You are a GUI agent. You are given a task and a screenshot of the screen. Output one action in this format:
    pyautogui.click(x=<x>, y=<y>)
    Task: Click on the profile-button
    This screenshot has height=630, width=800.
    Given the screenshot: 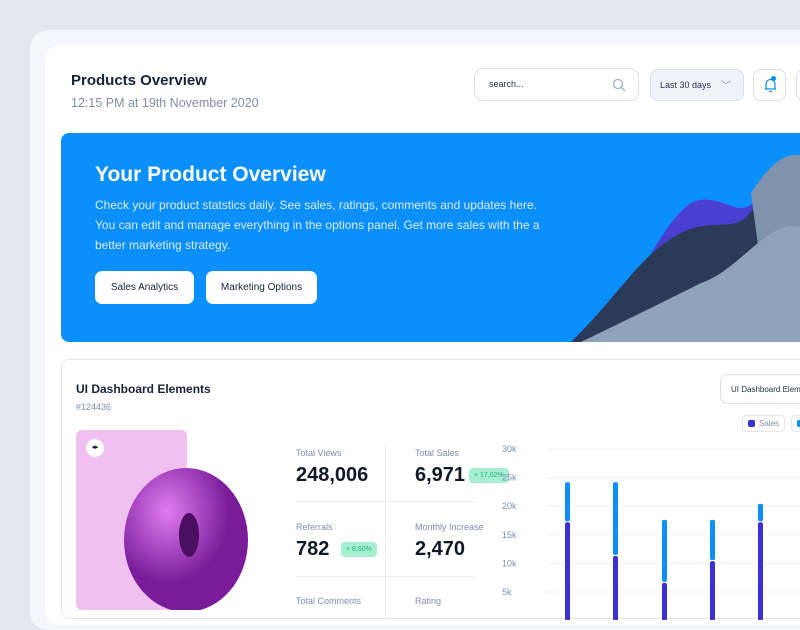 What is the action you would take?
    pyautogui.click(x=798, y=85)
    